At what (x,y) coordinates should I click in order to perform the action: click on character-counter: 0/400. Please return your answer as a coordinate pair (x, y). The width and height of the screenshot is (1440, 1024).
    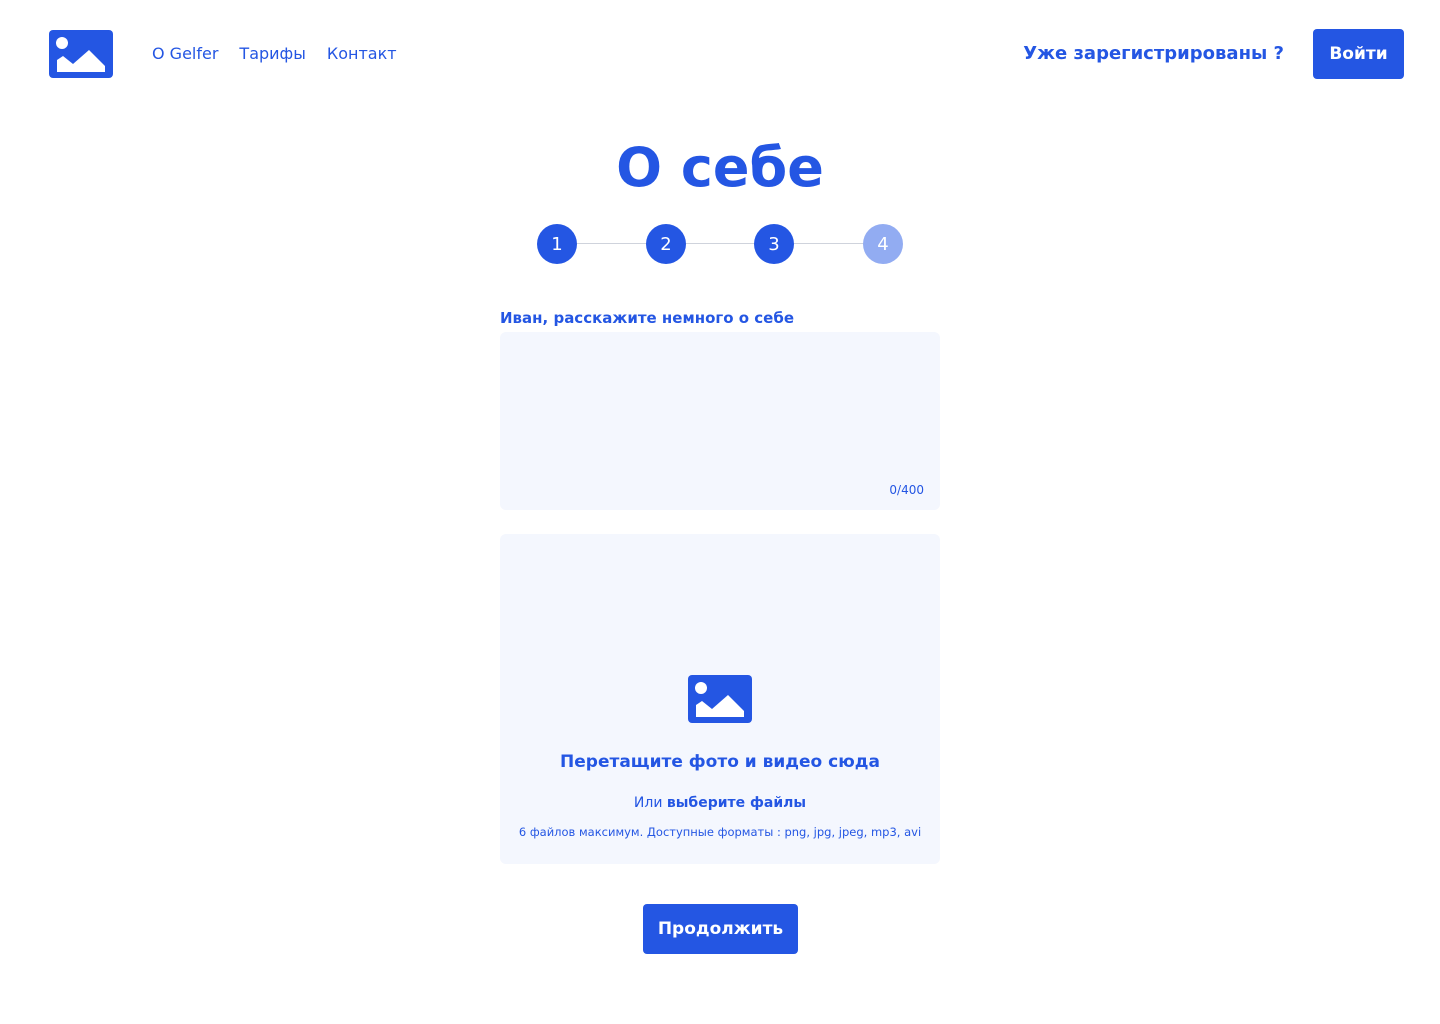
    Looking at the image, I should click on (906, 490).